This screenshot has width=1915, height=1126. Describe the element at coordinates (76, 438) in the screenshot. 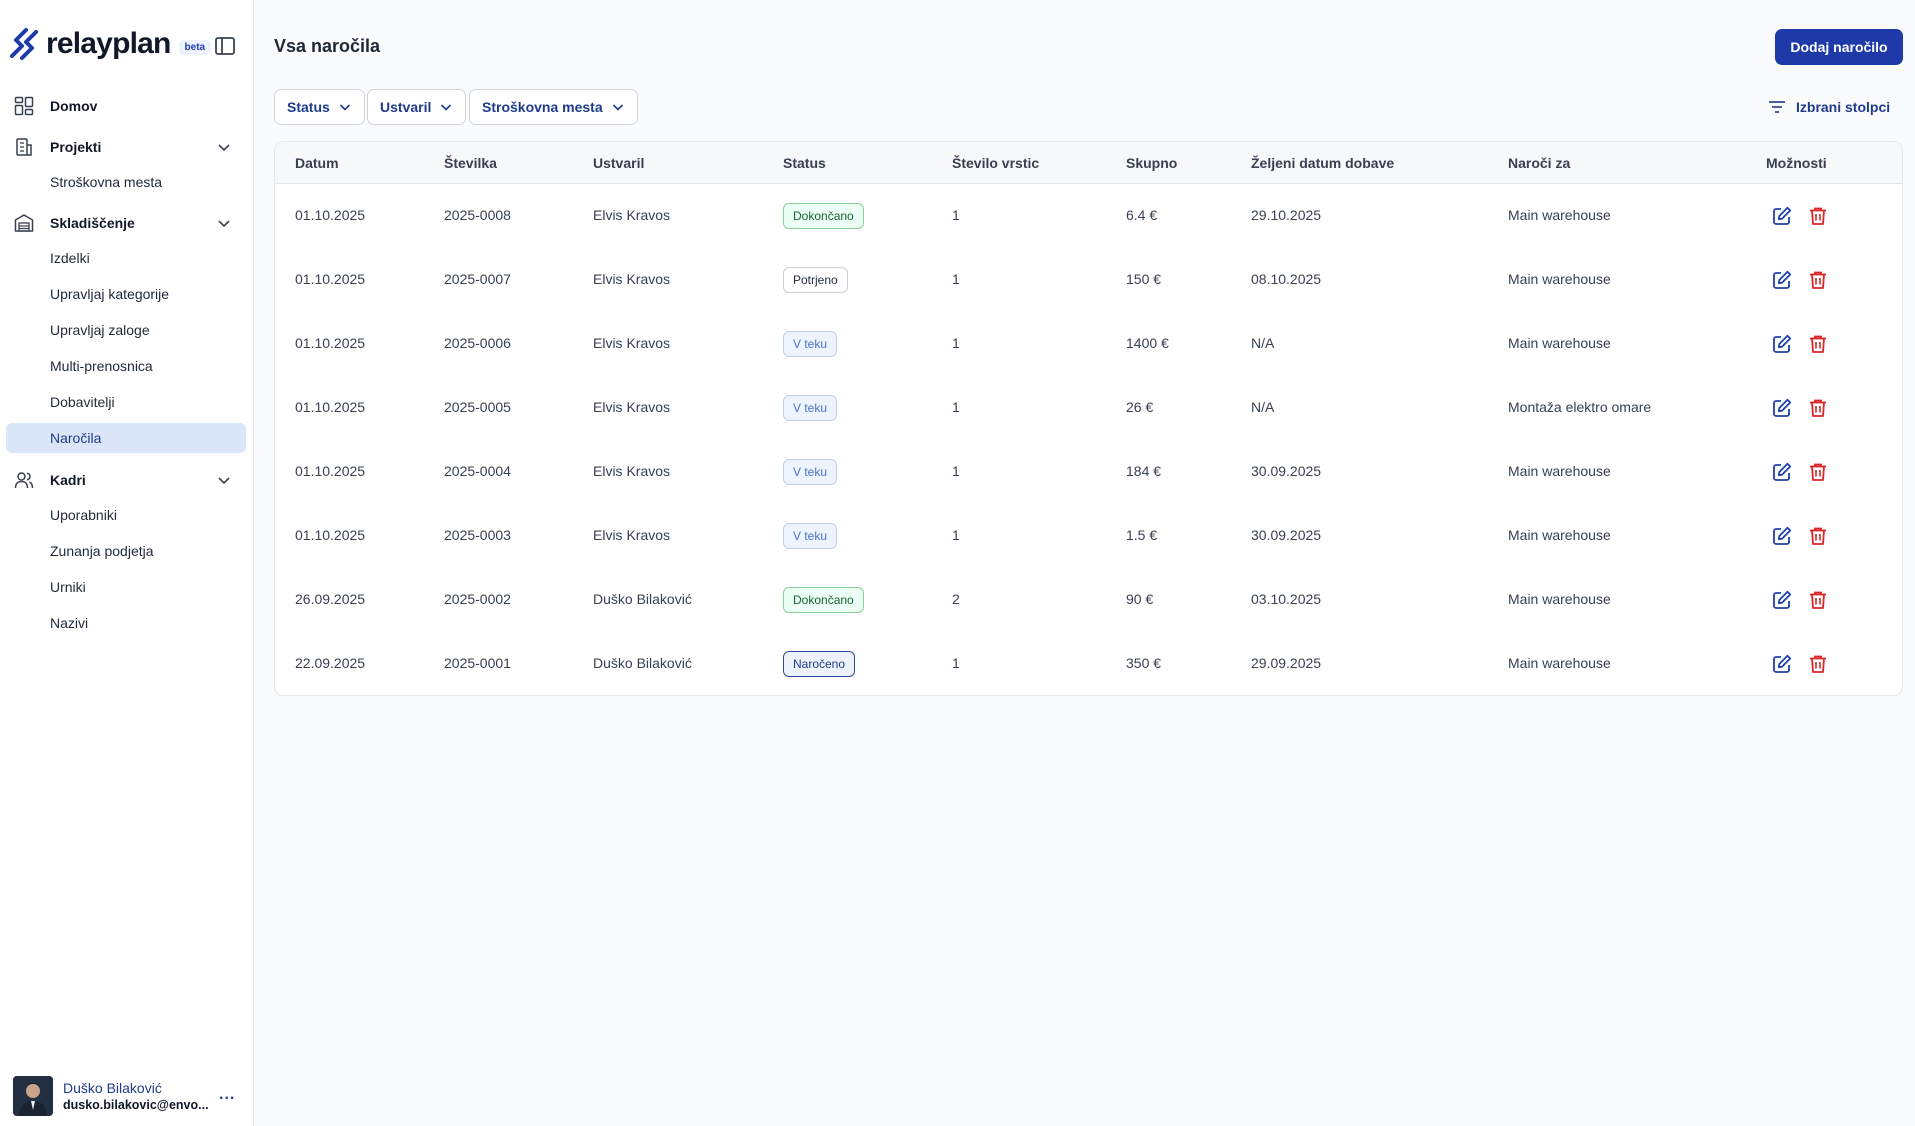

I see `sidebar-item-label: Naročila` at that location.